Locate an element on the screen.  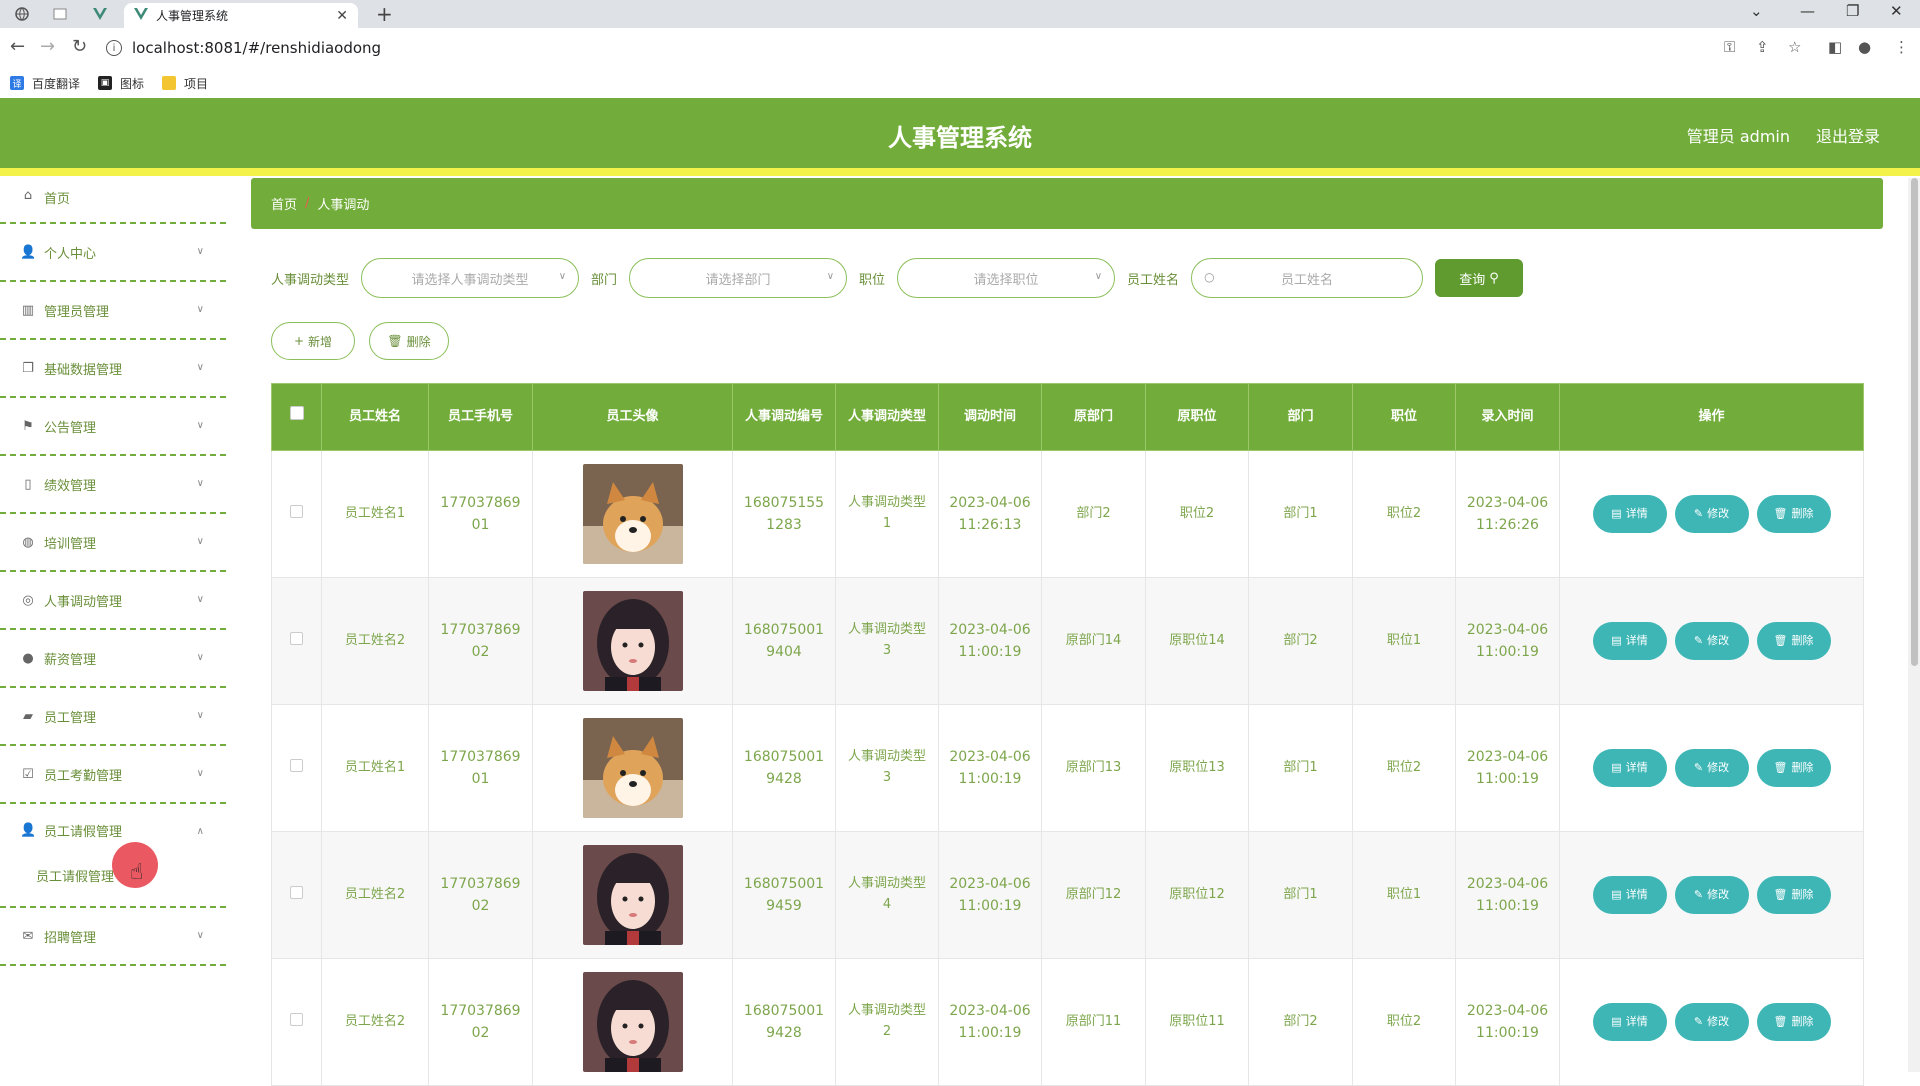
old-position-cell: 原职位14 is located at coordinates (1197, 641).